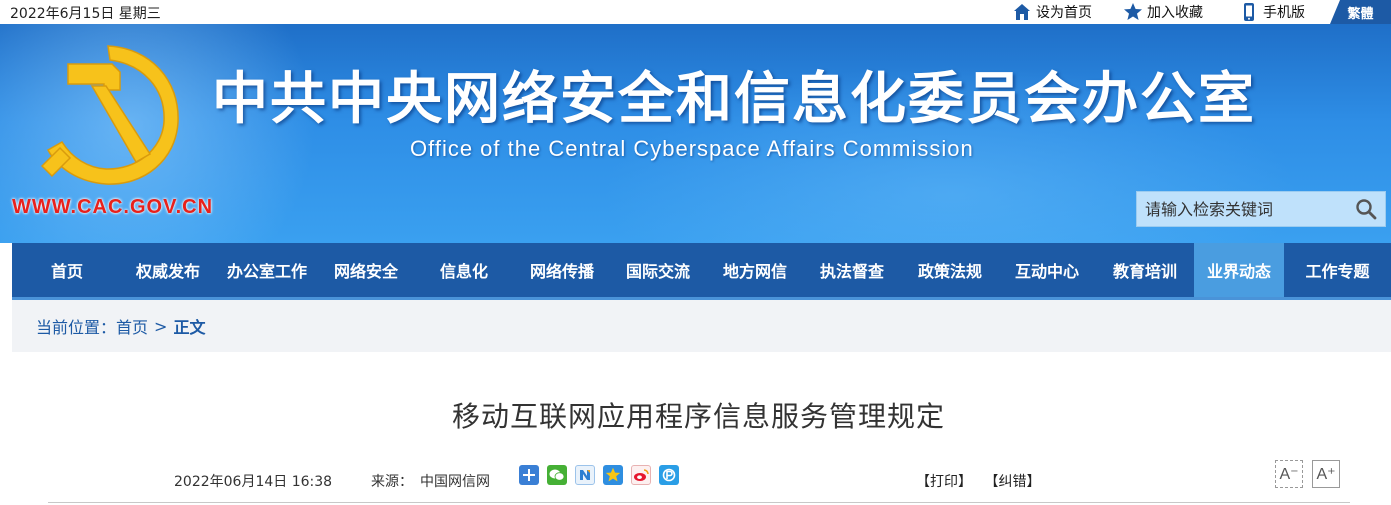 This screenshot has width=1391, height=505. I want to click on breadcrumb-current: 正文, so click(189, 327).